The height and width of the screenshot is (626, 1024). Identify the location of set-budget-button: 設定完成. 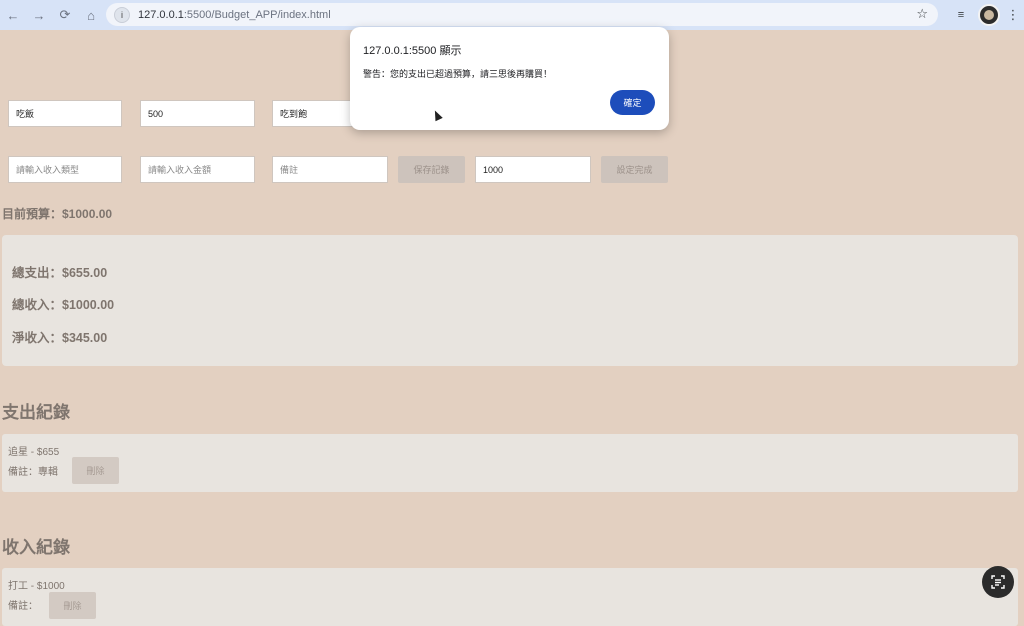
(634, 169).